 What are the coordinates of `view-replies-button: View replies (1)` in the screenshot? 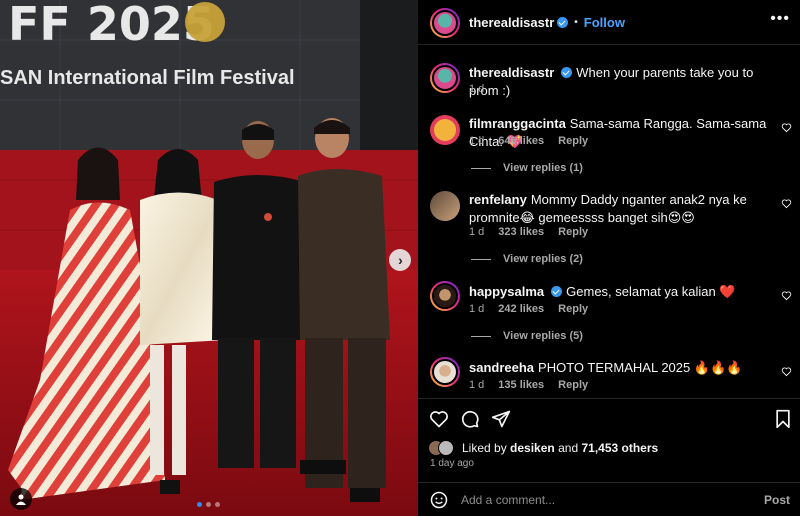 It's located at (527, 168).